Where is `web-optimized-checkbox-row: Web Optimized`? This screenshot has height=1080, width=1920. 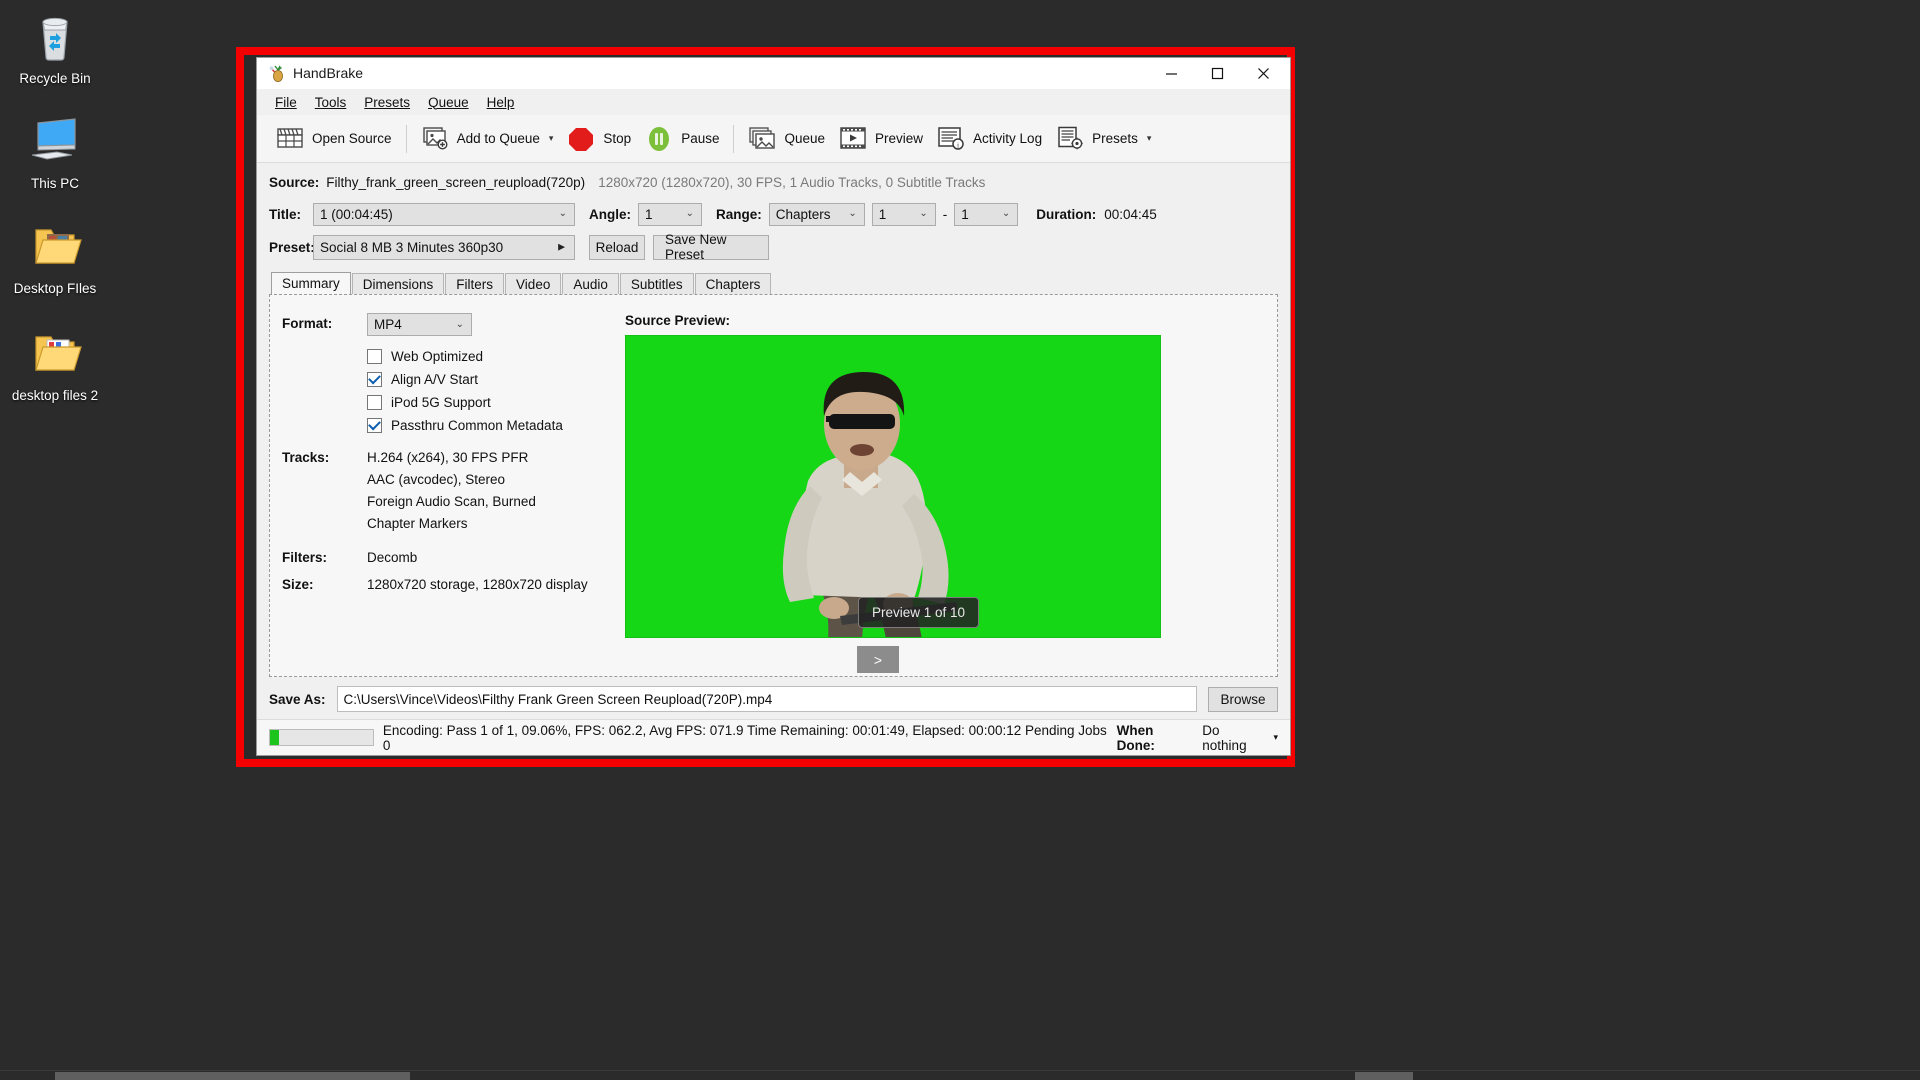 web-optimized-checkbox-row: Web Optimized is located at coordinates (493, 356).